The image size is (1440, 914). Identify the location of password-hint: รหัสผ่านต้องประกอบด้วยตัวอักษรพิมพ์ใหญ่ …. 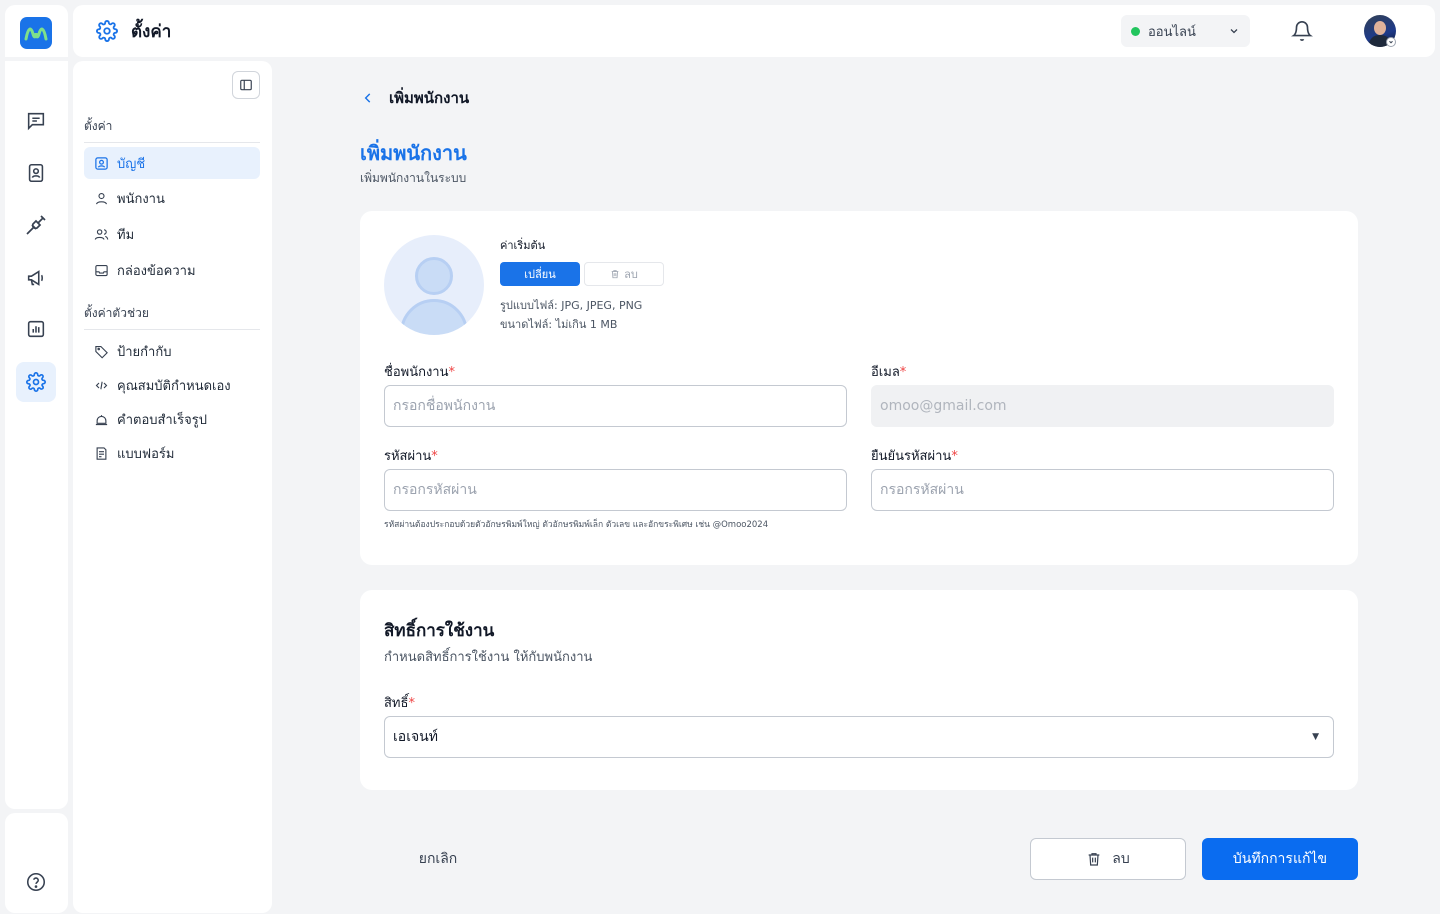
(576, 525).